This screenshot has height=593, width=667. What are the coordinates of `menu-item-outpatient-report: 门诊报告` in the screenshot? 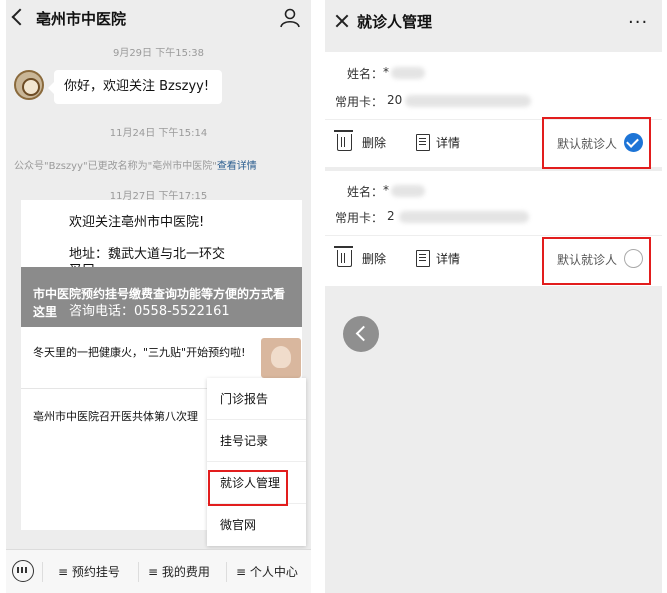 It's located at (256, 399).